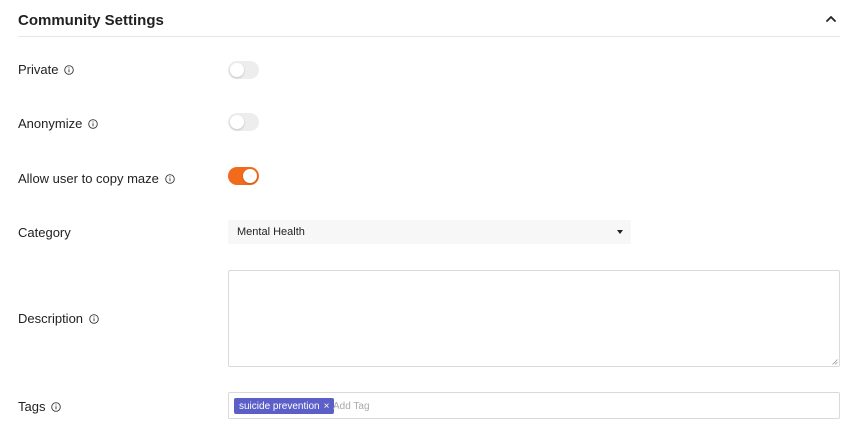 The height and width of the screenshot is (446, 864). I want to click on resize-grip-icon, so click(835, 362).